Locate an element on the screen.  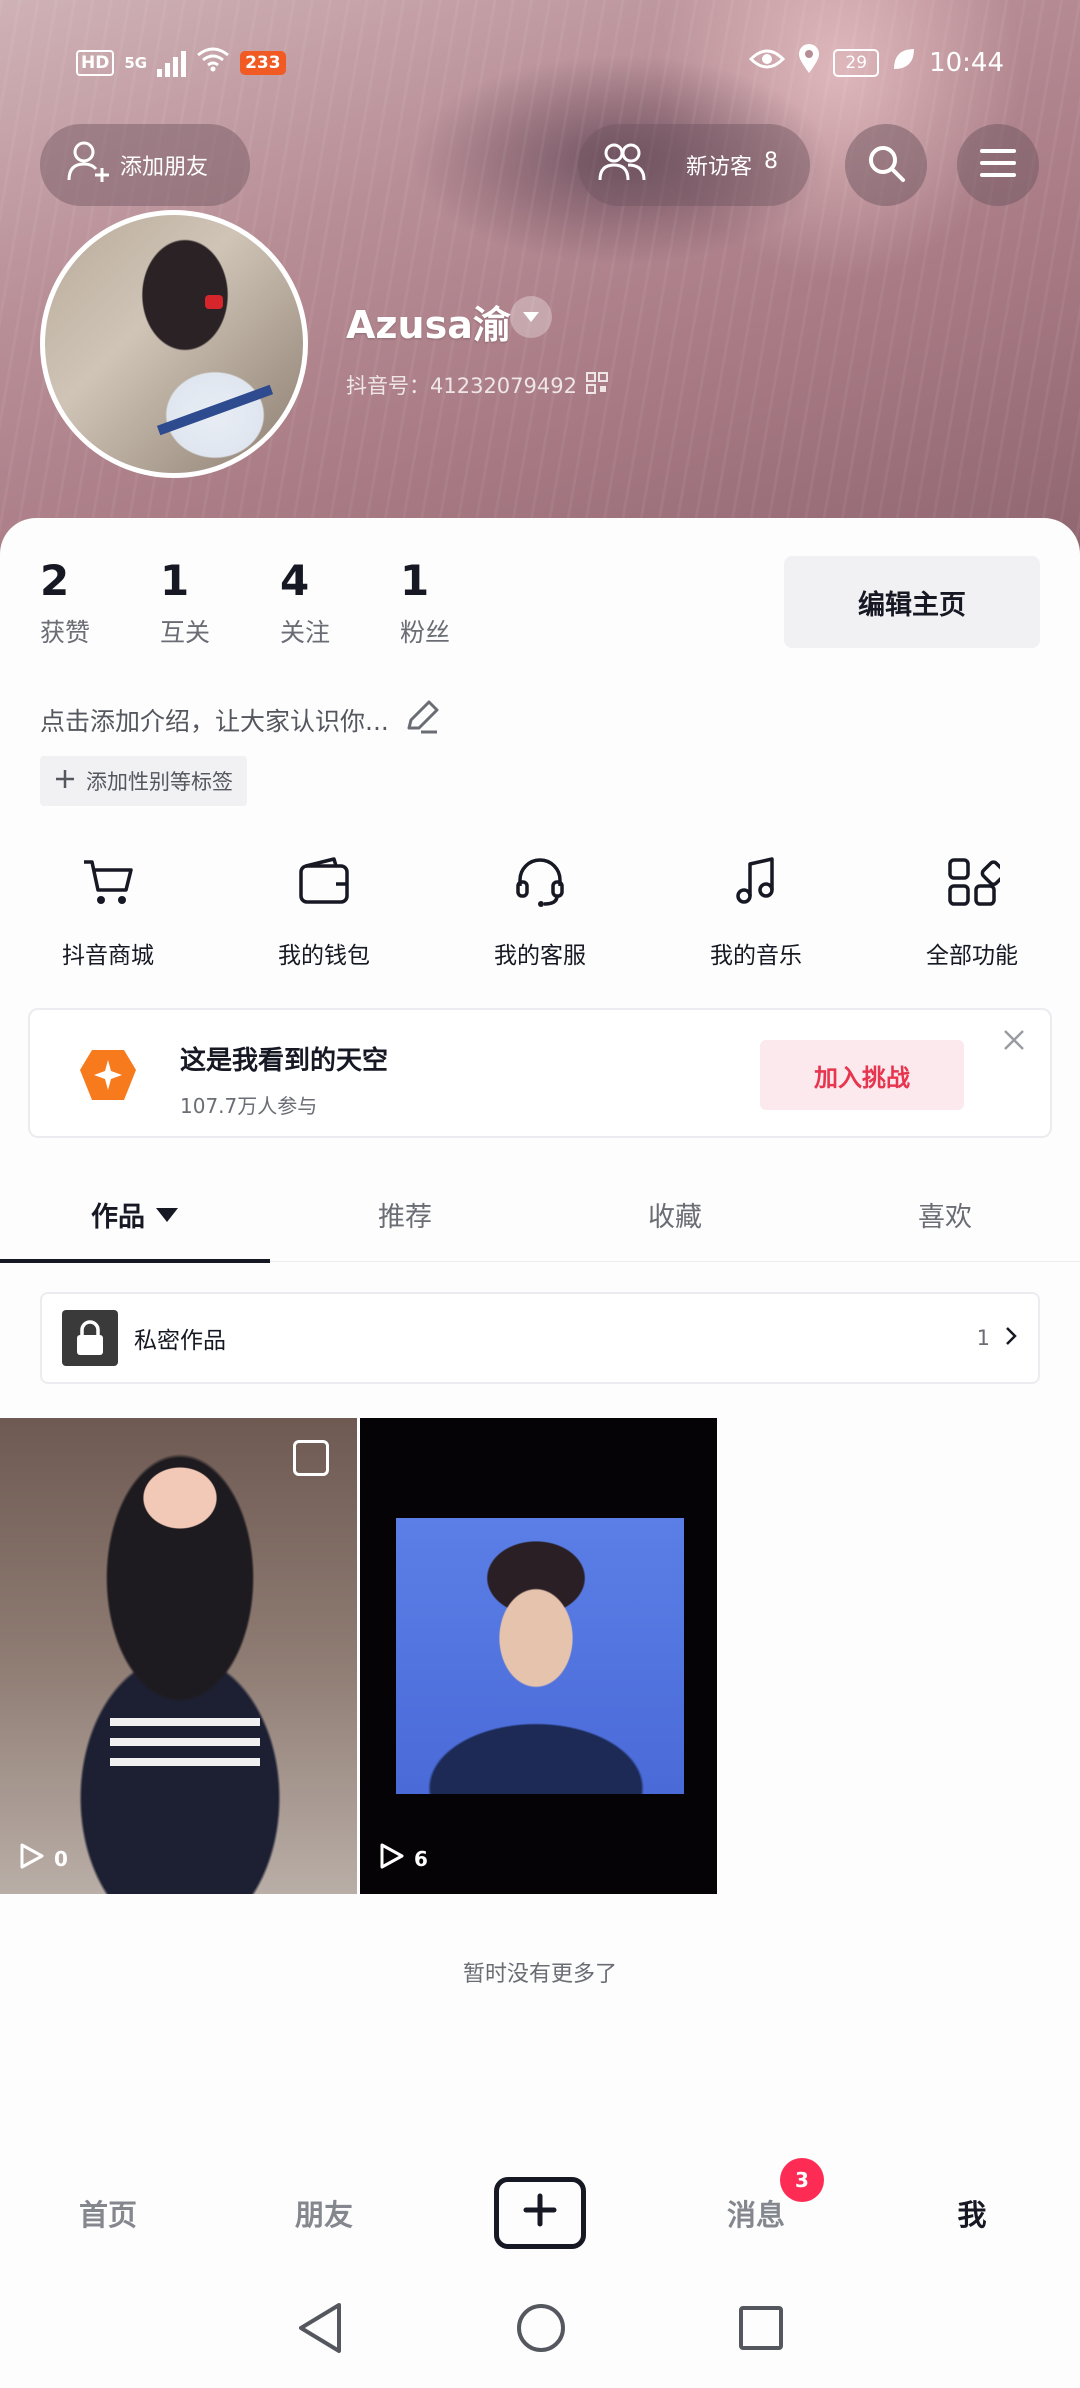
avatar is located at coordinates (174, 344).